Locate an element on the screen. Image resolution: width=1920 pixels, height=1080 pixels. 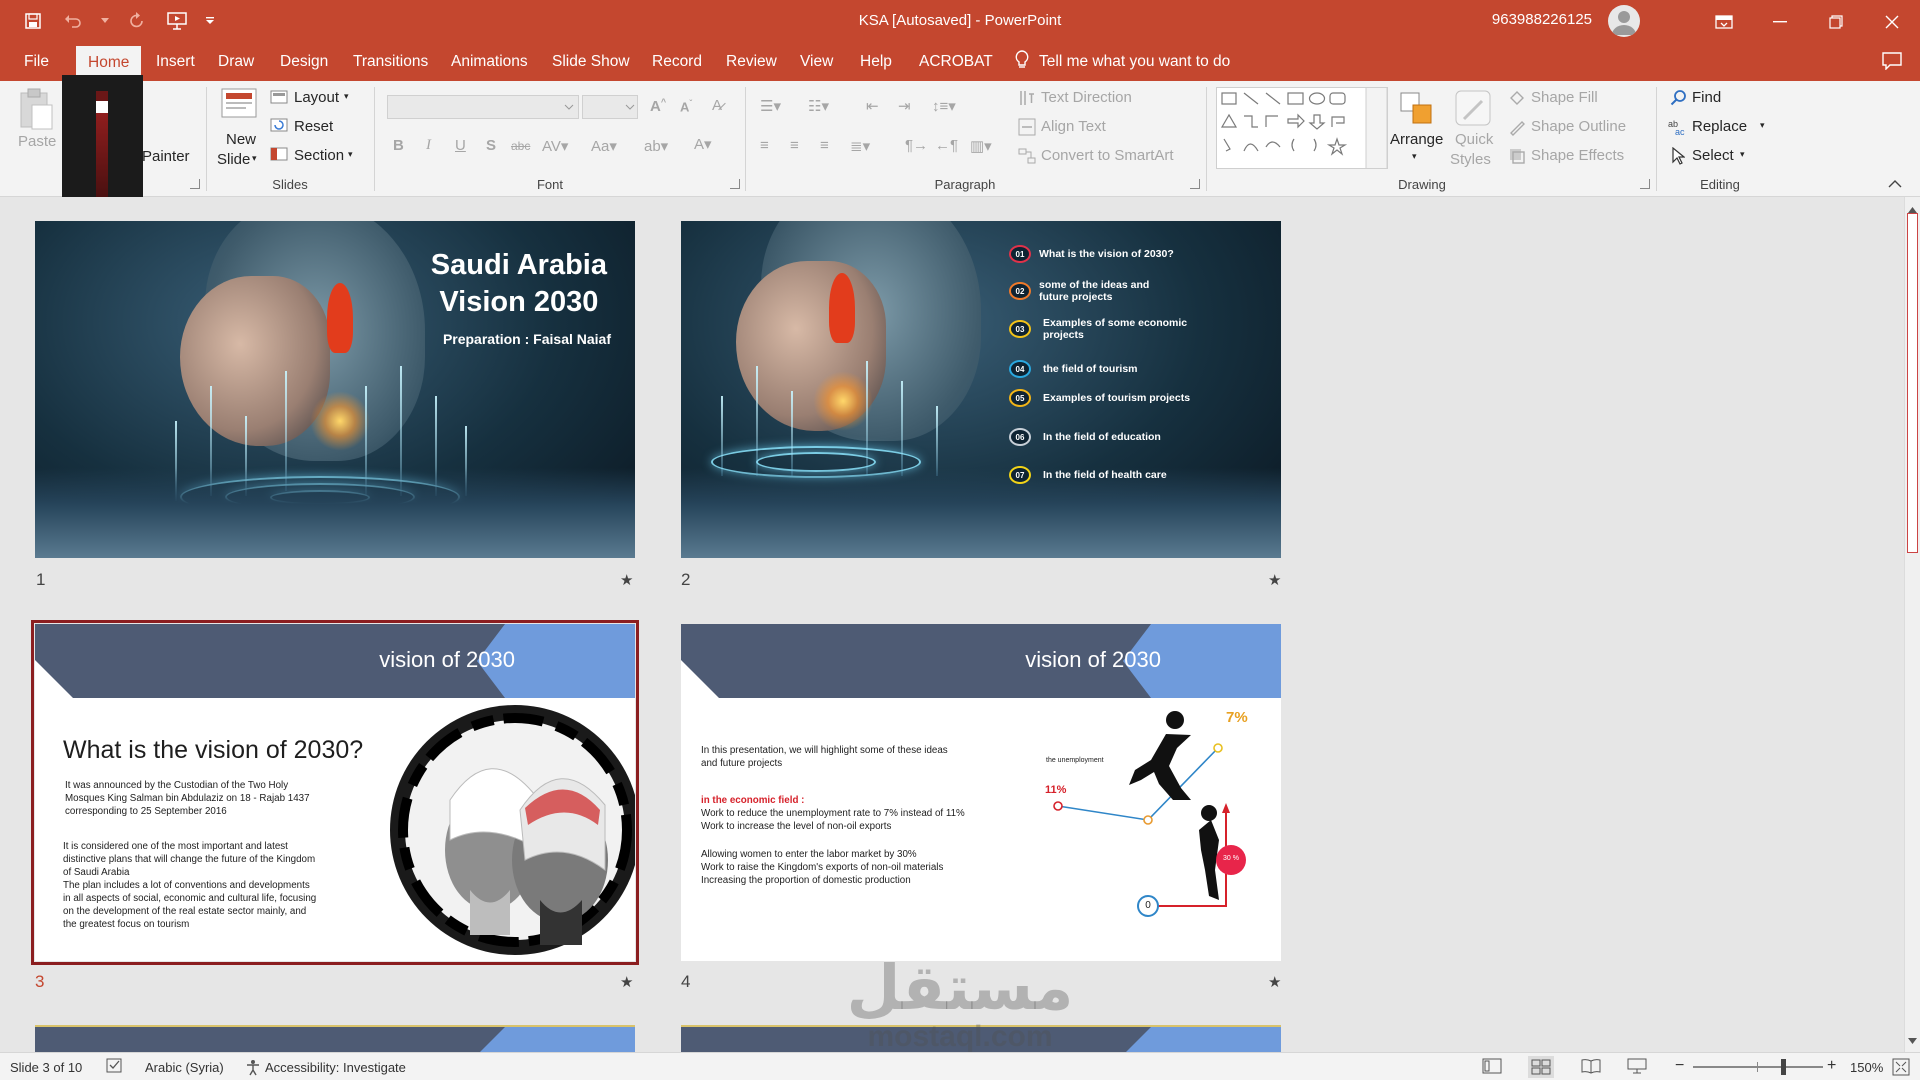
align-left-icon: ≡ is located at coordinates (764, 145).